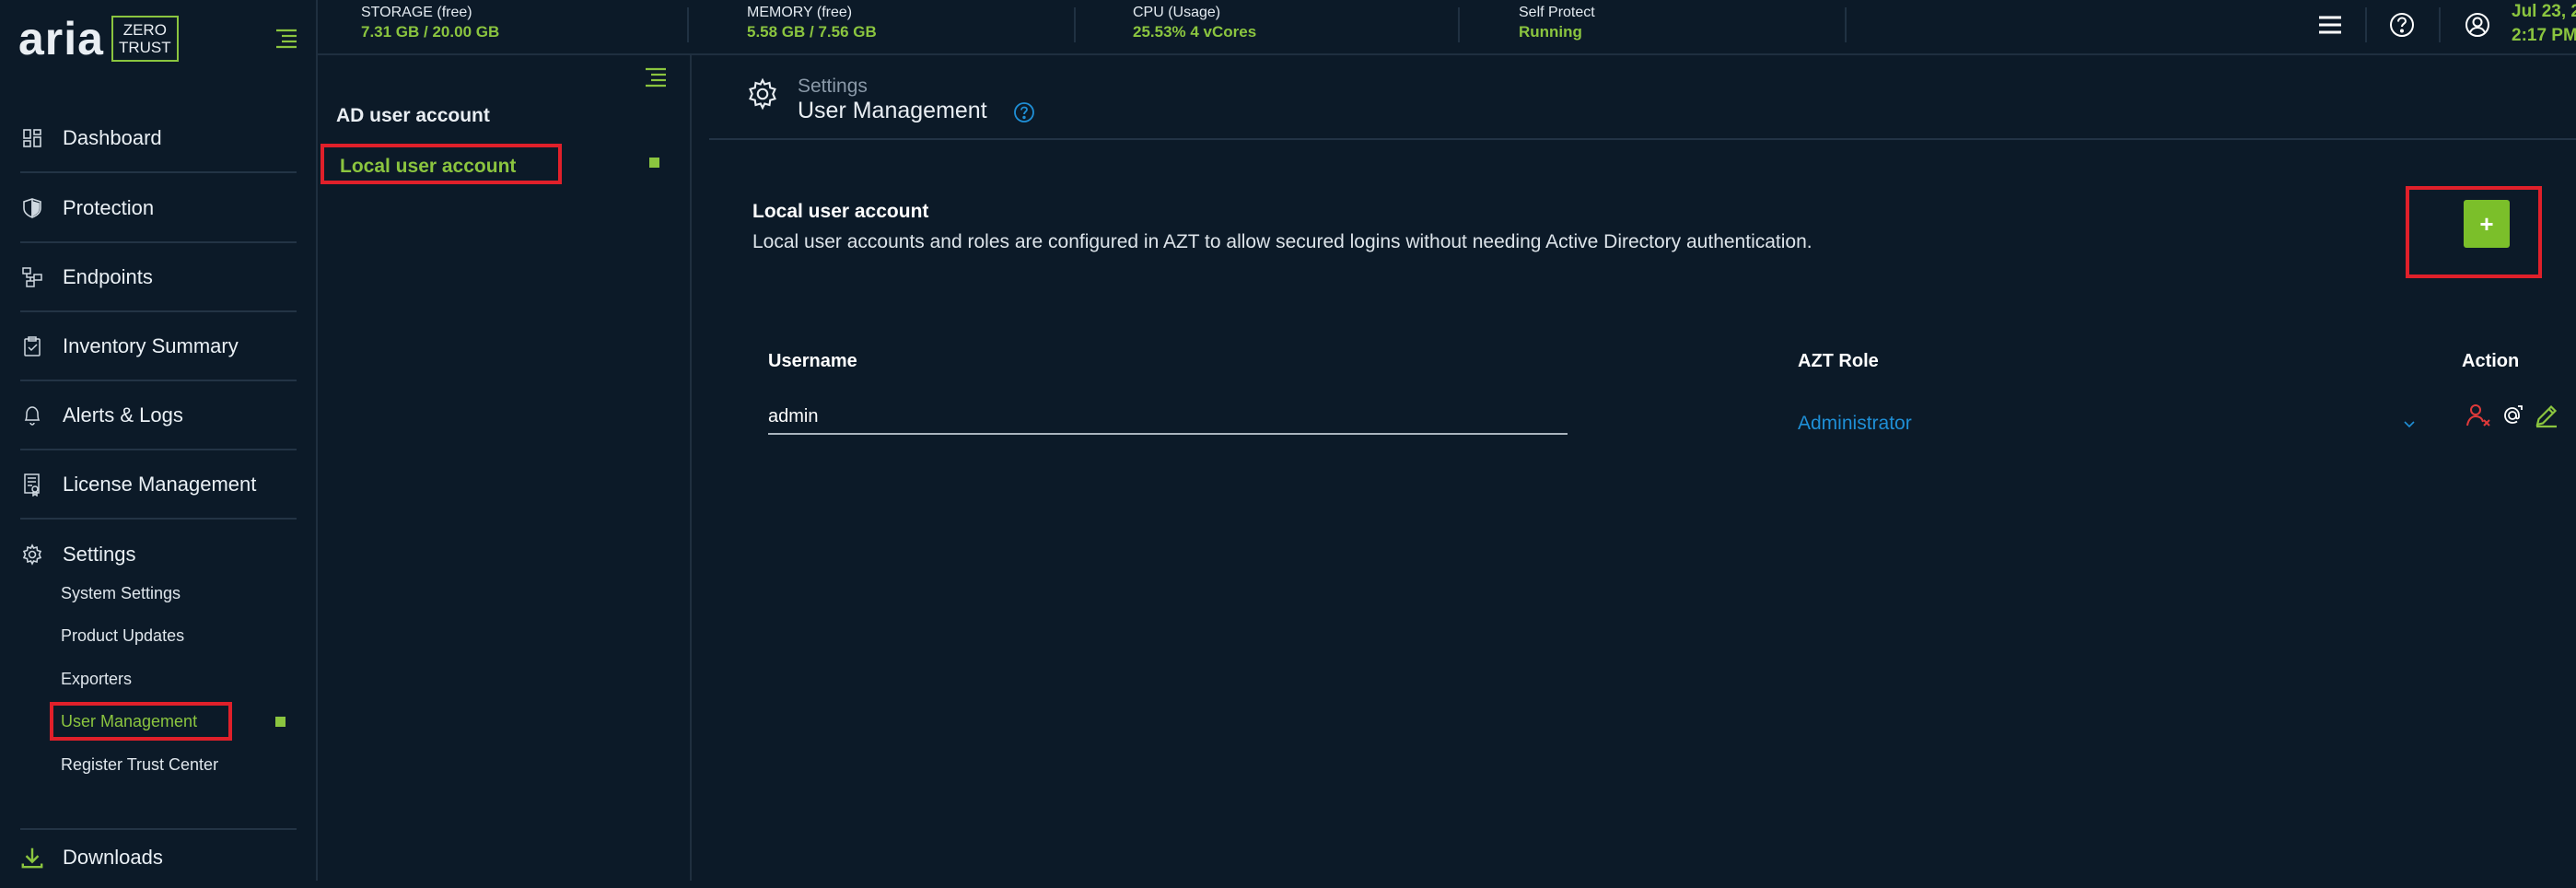 The height and width of the screenshot is (888, 2576). What do you see at coordinates (1447, 27) in the screenshot?
I see `top-bar` at bounding box center [1447, 27].